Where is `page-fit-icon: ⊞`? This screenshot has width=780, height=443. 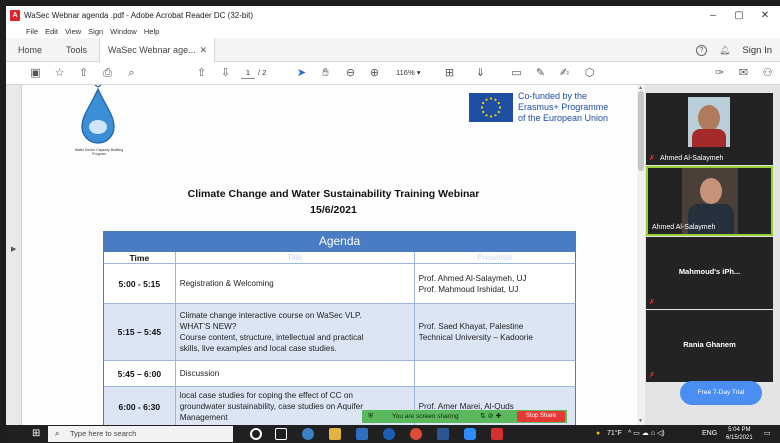
page-fit-icon: ⊞ is located at coordinates (449, 73).